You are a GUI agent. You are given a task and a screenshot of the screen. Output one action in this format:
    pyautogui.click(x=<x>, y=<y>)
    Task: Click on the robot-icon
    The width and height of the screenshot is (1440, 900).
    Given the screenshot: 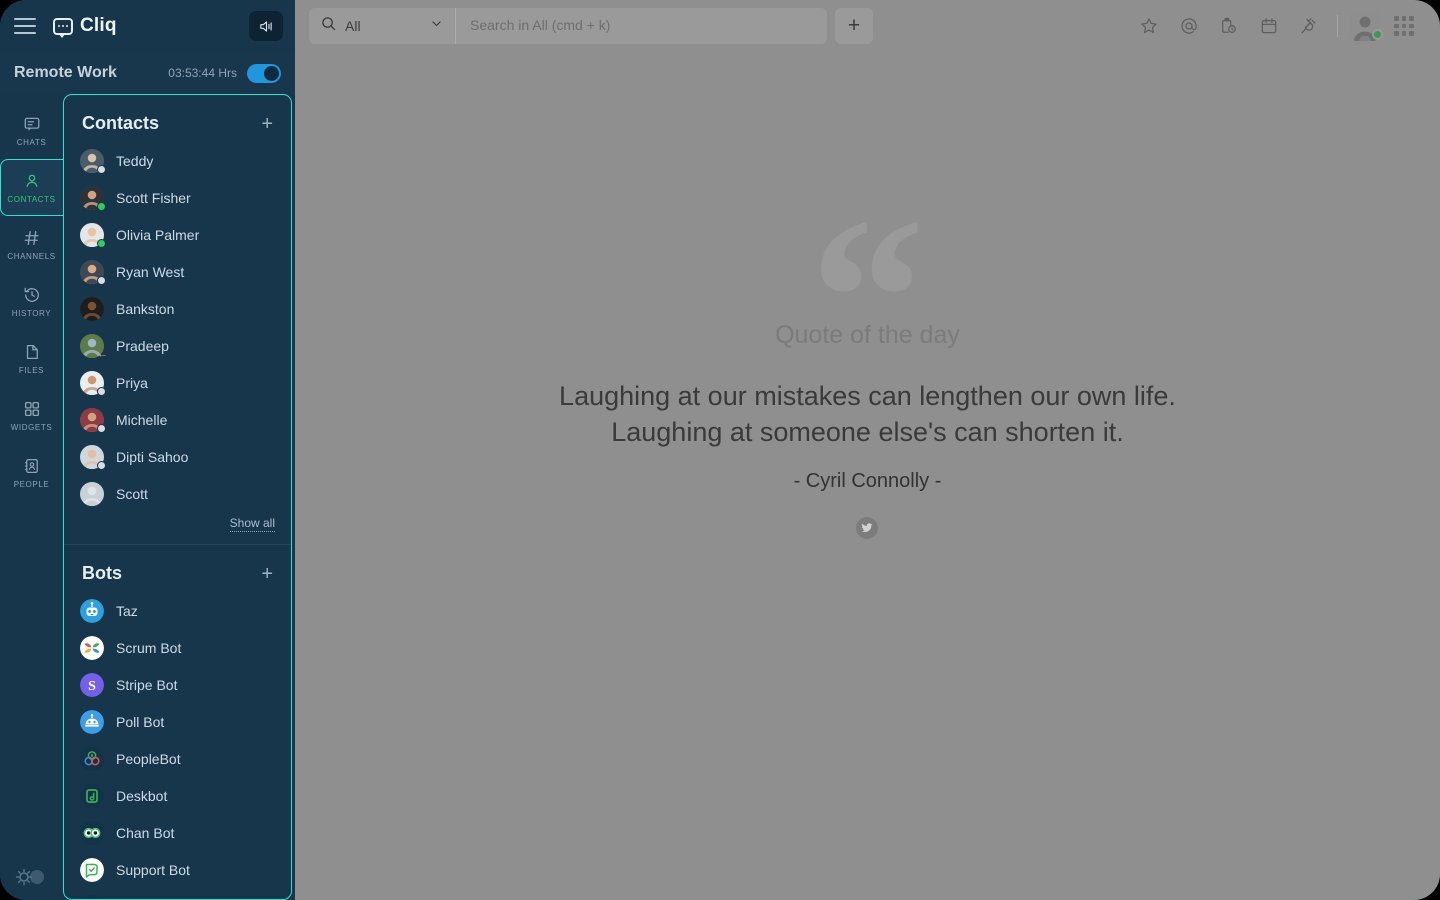 What is the action you would take?
    pyautogui.click(x=92, y=610)
    